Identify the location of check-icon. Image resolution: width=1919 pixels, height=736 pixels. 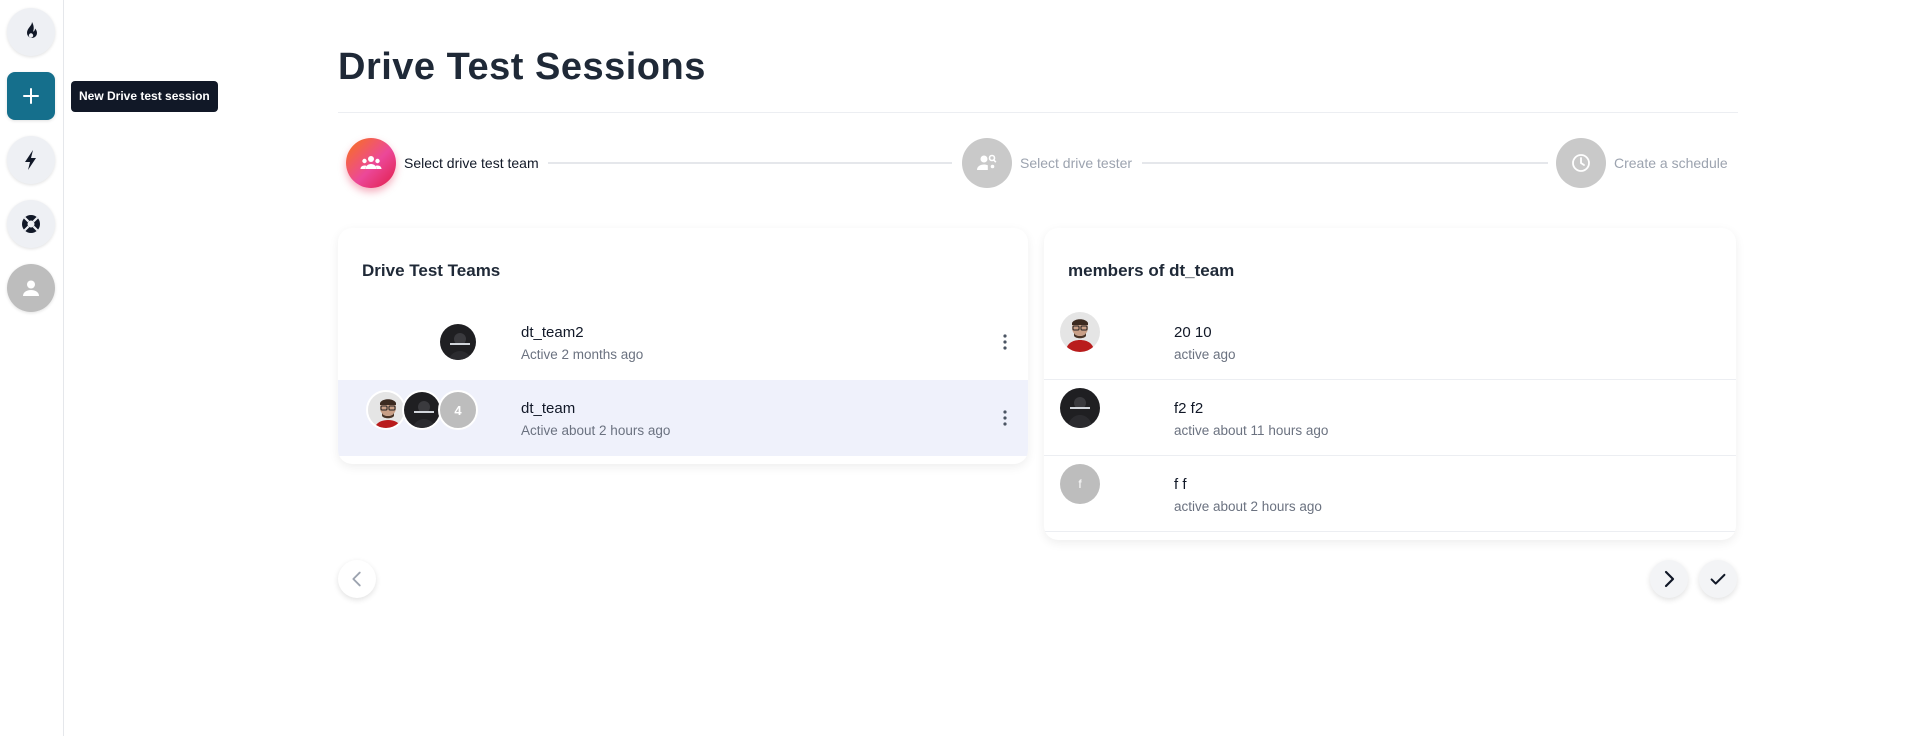
(1718, 579).